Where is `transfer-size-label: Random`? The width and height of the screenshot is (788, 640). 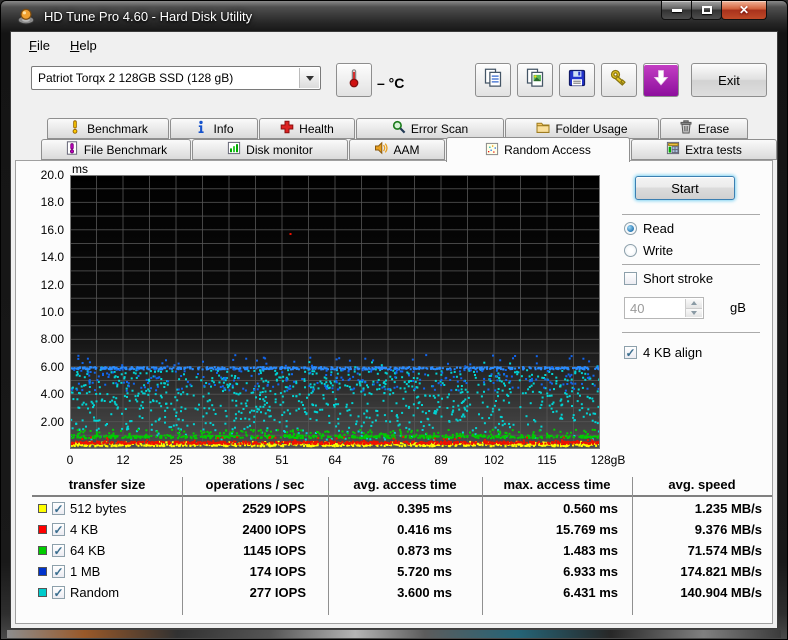
transfer-size-label: Random is located at coordinates (95, 592).